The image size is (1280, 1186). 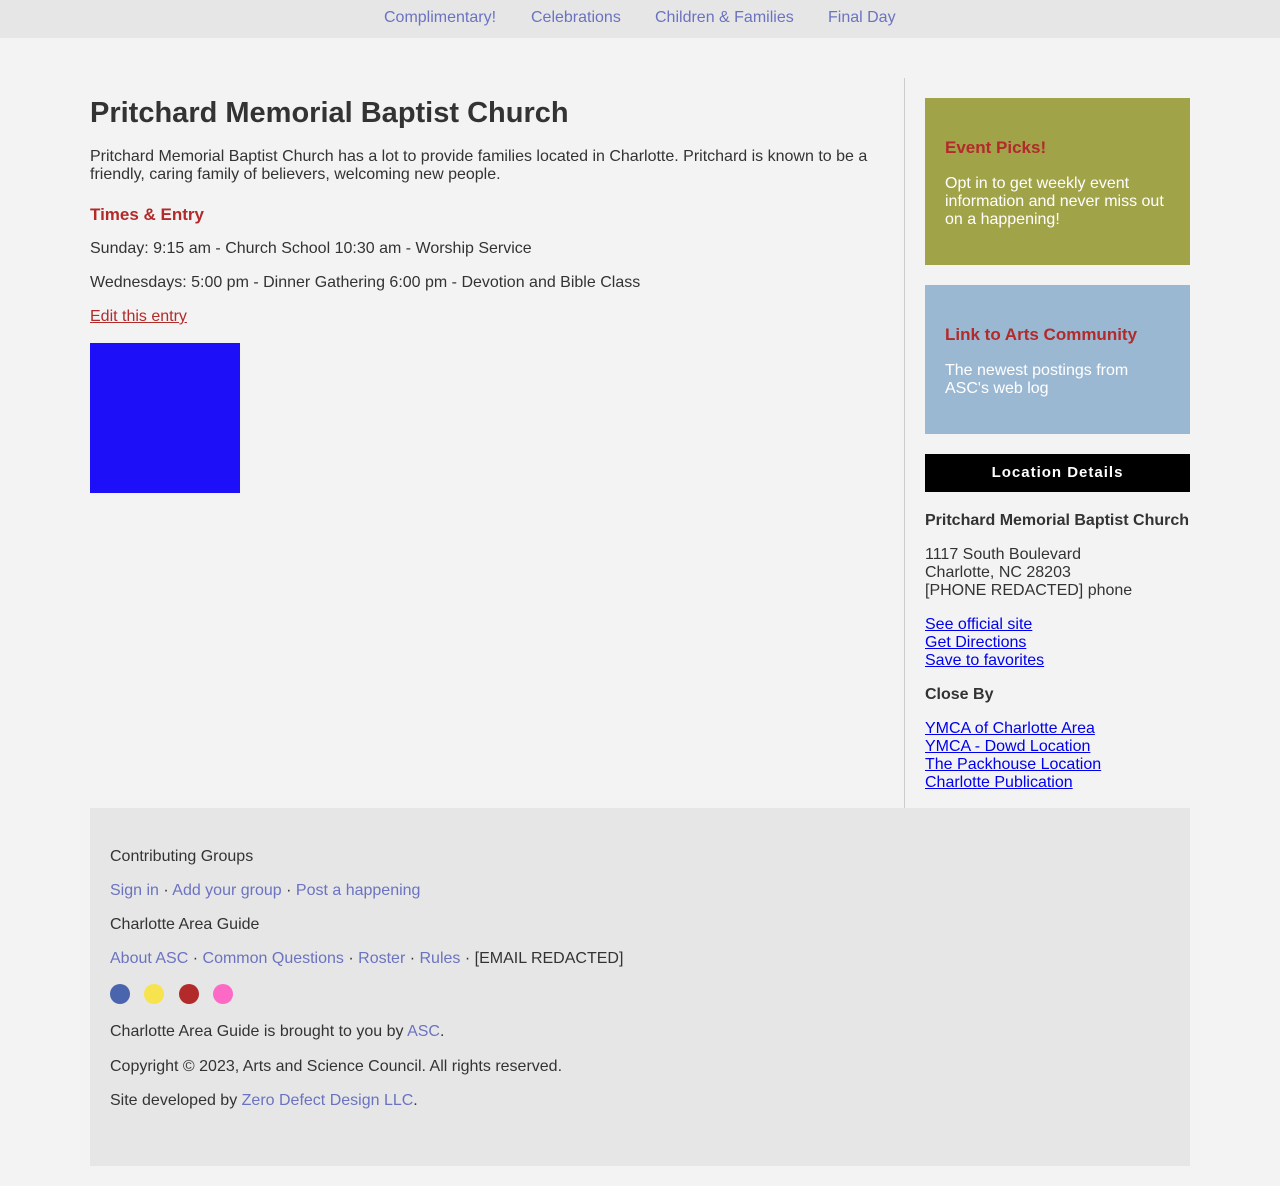 What do you see at coordinates (273, 958) in the screenshot?
I see `common-questions-link: Common Questions` at bounding box center [273, 958].